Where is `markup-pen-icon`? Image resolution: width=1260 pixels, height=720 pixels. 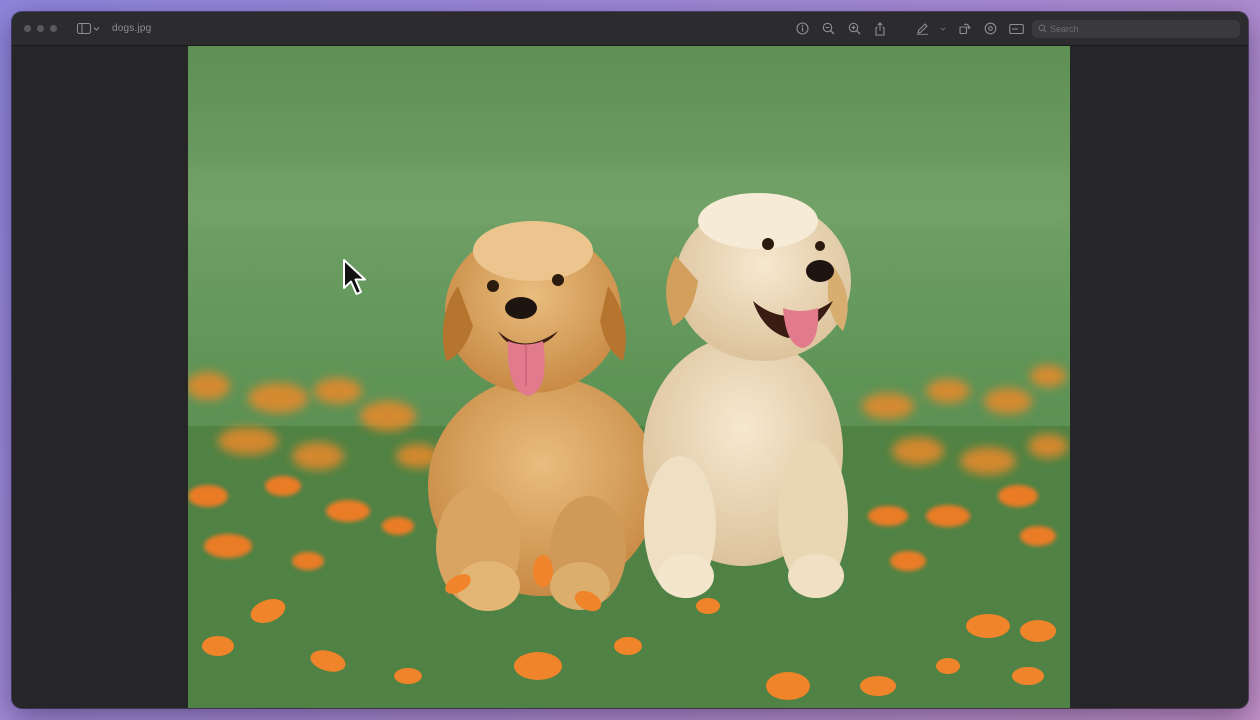
markup-pen-icon is located at coordinates (922, 29).